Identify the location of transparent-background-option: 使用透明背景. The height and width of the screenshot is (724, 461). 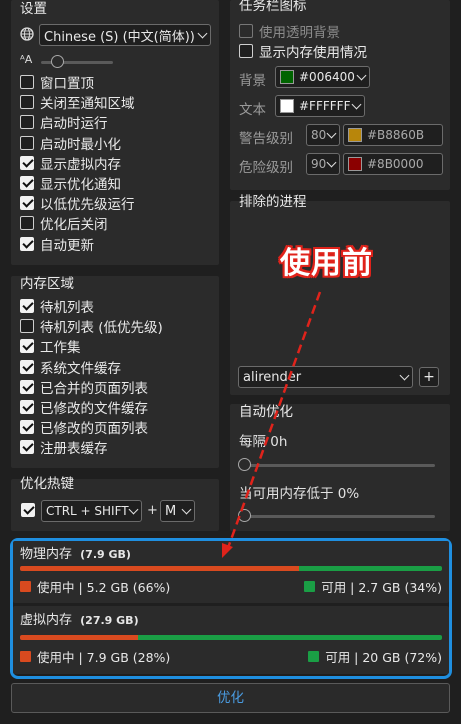
(289, 31).